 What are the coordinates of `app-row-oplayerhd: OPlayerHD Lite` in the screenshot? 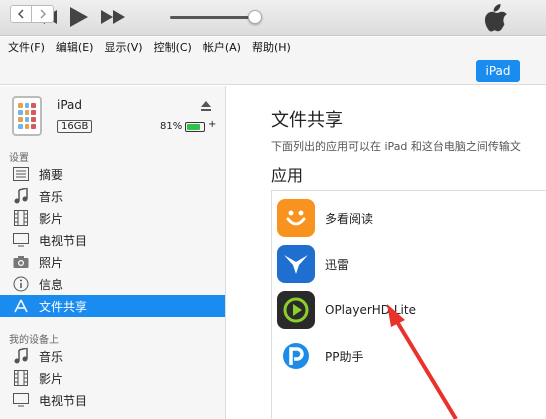 It's located at (409, 310).